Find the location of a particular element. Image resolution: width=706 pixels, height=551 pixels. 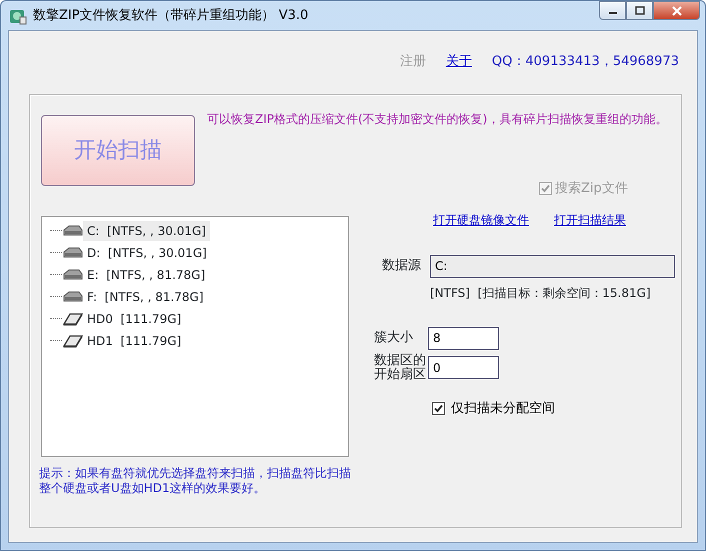

checkbox-label: 搜索Zip文件 is located at coordinates (591, 189).